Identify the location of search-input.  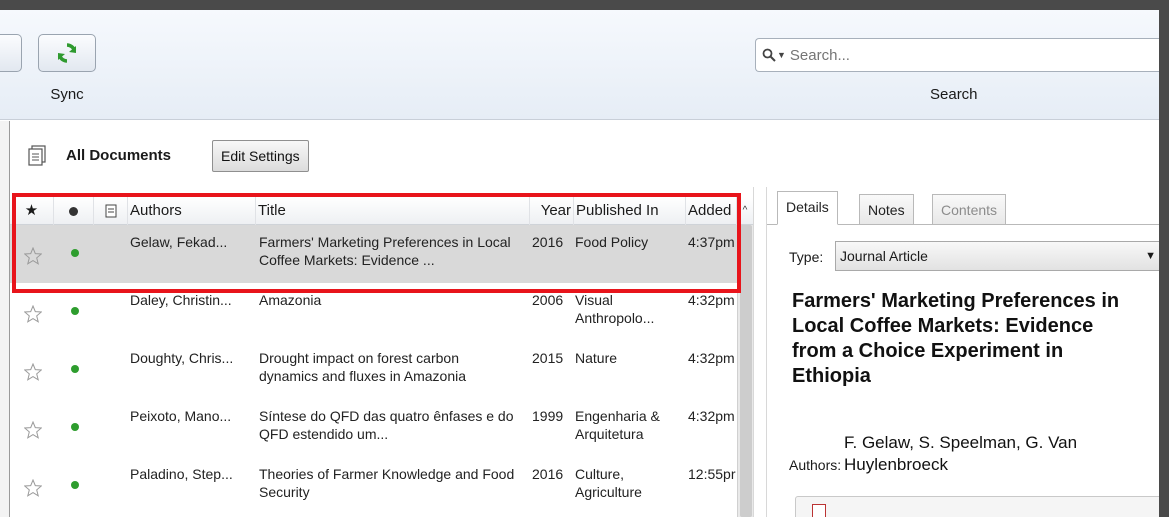
(954, 55).